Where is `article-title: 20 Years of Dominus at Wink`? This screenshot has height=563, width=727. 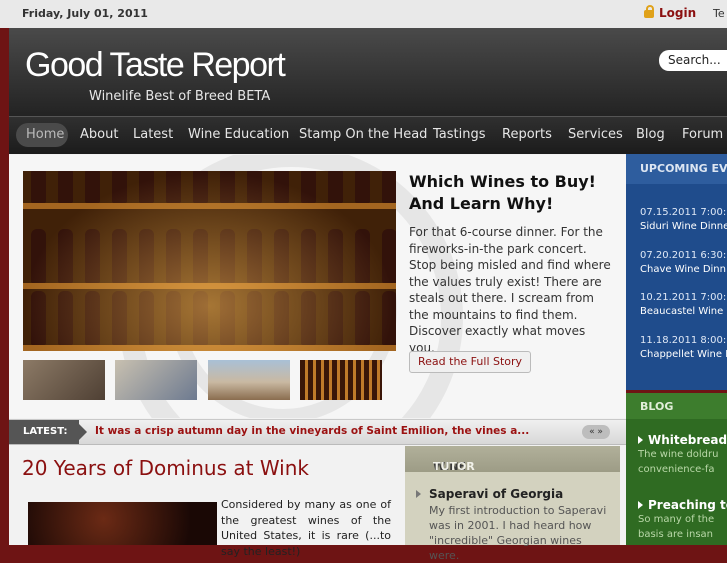
article-title: 20 Years of Dominus at Wink is located at coordinates (165, 468).